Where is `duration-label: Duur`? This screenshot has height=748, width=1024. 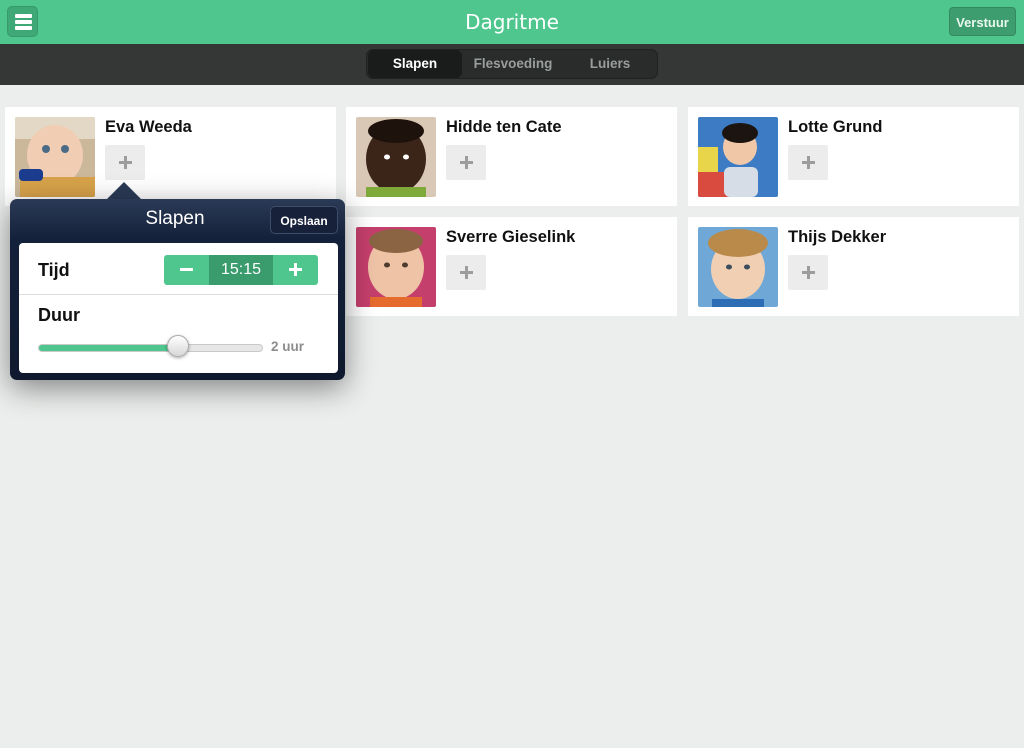 duration-label: Duur is located at coordinates (59, 315).